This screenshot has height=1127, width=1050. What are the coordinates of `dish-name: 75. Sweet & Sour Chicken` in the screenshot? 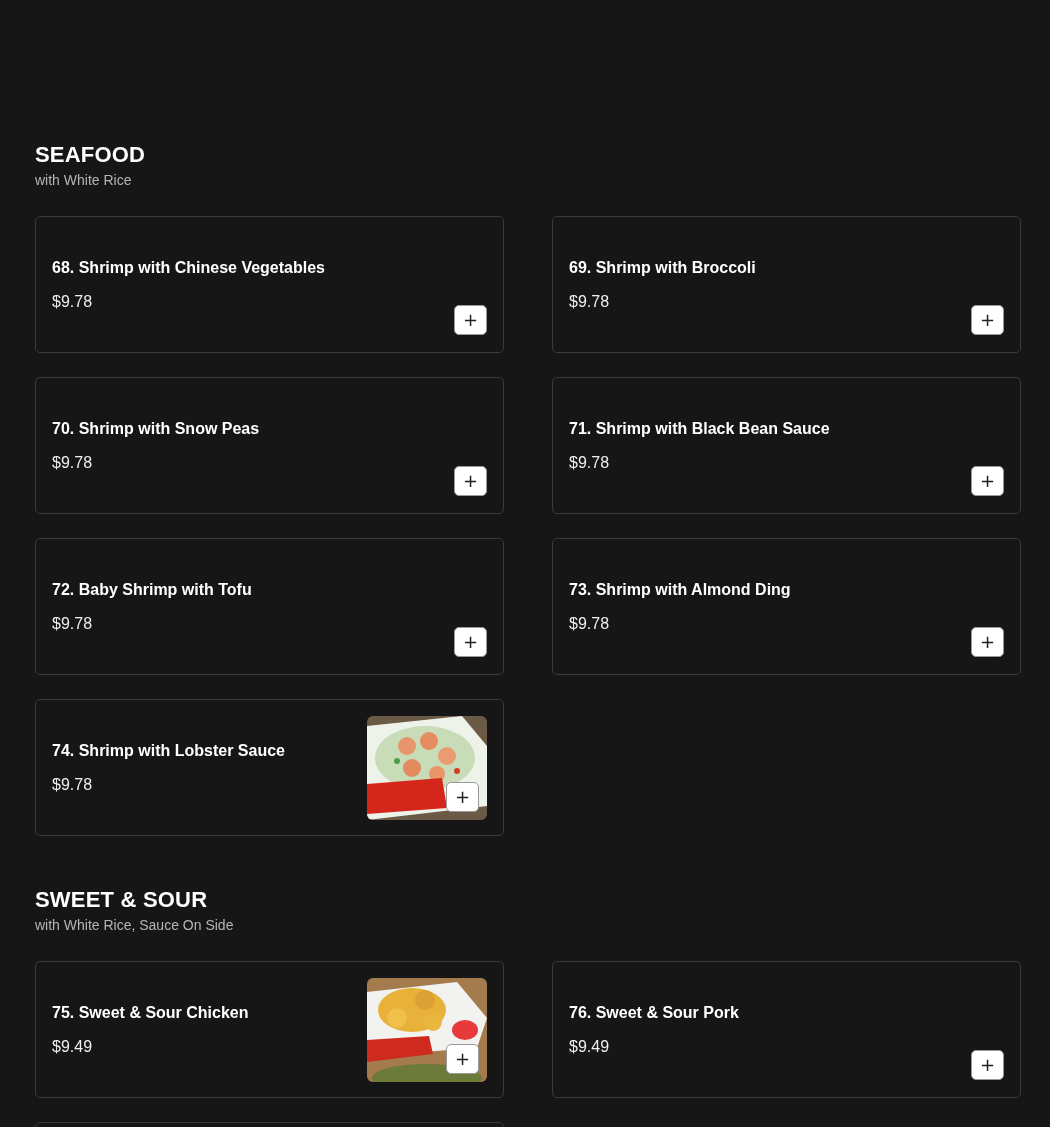 It's located at (150, 1012).